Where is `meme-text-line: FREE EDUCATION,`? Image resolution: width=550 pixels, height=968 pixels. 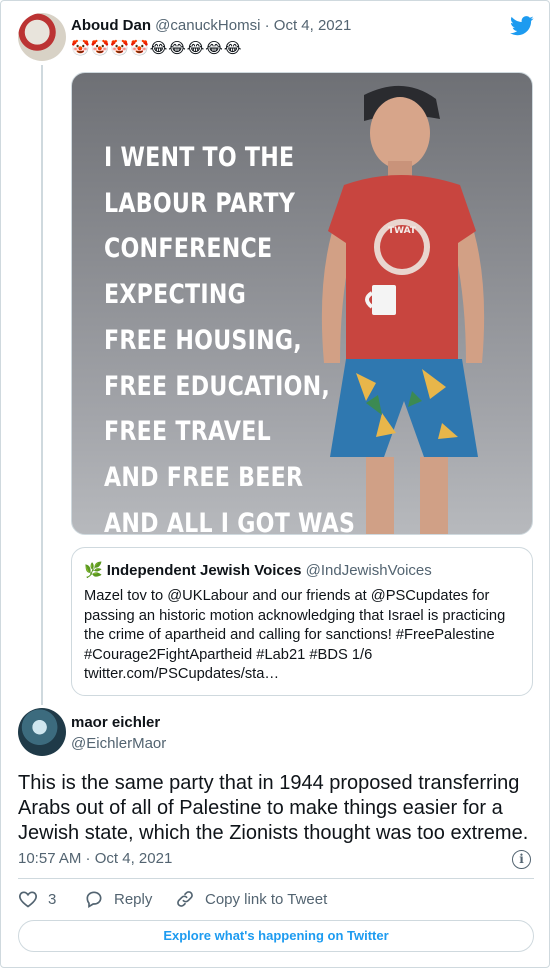
meme-text-line: FREE EDUCATION, is located at coordinates (217, 386).